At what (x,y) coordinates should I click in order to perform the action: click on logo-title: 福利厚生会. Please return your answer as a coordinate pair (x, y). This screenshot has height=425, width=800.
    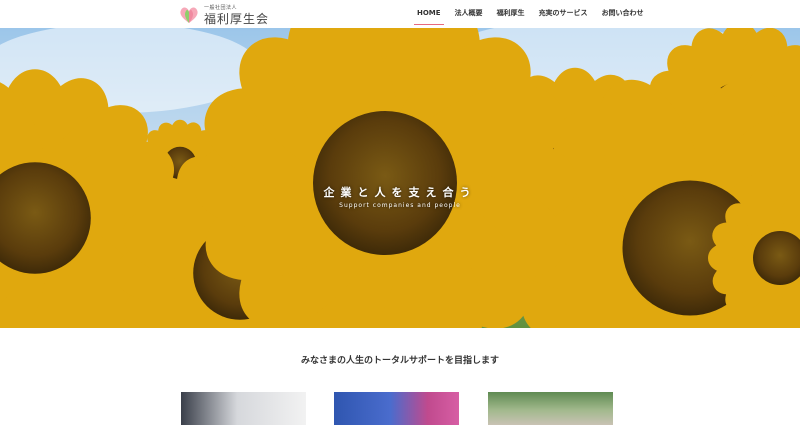
    Looking at the image, I should click on (237, 18).